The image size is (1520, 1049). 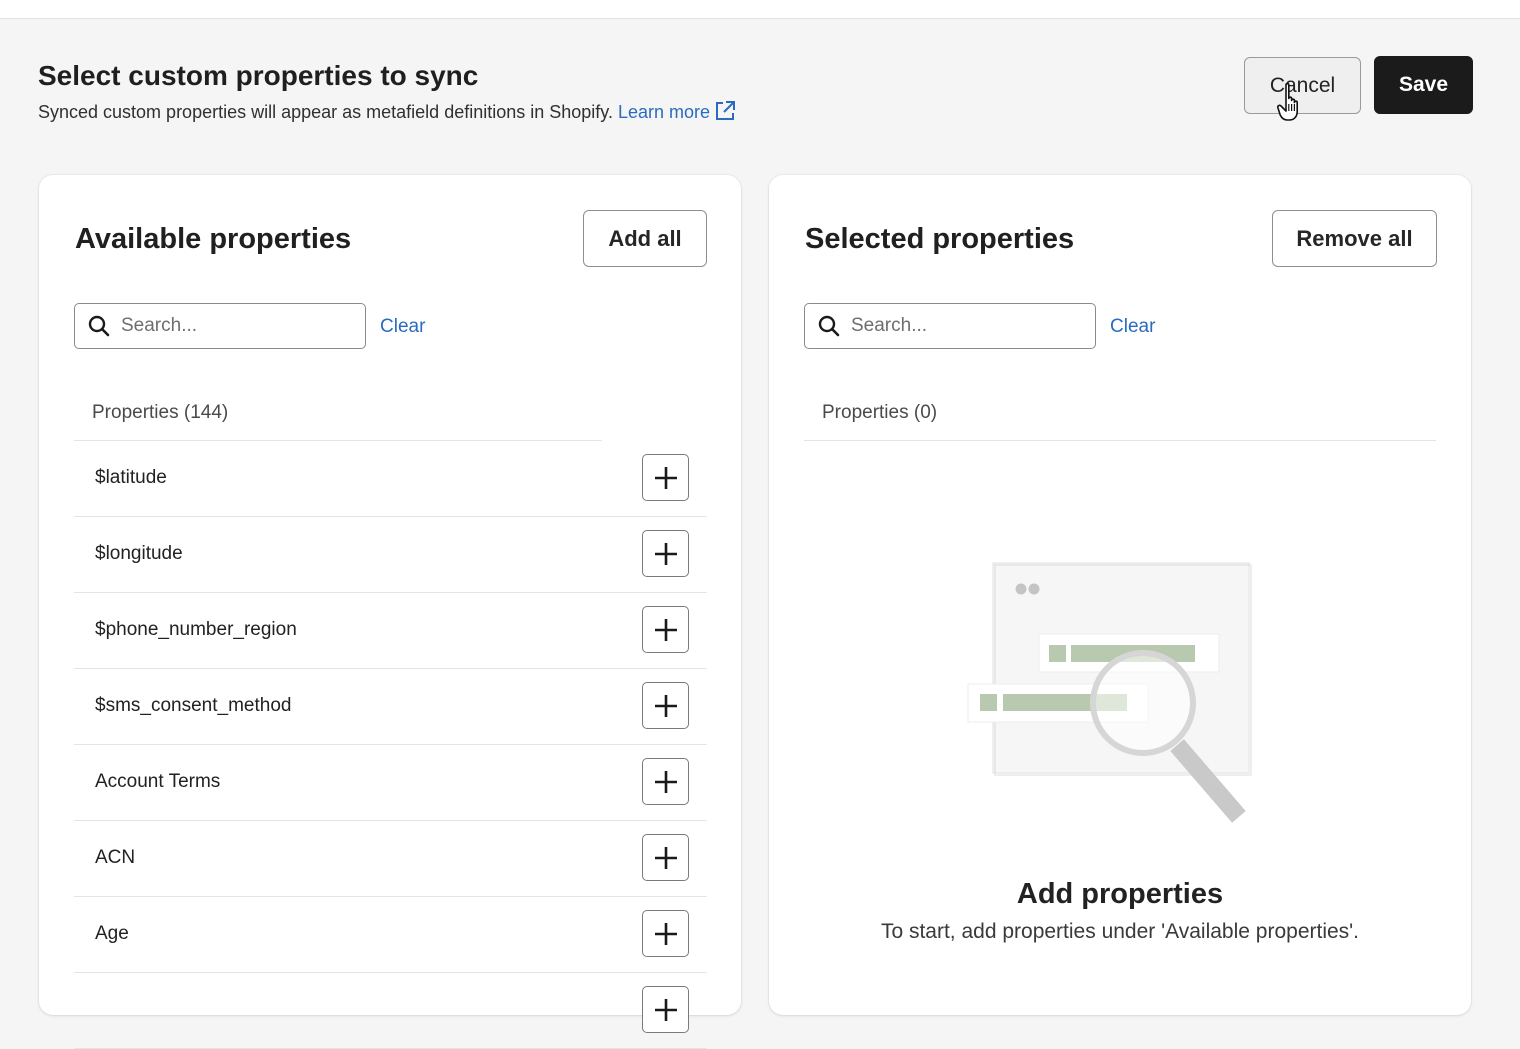 I want to click on property-row: $longitude, so click(x=390, y=555).